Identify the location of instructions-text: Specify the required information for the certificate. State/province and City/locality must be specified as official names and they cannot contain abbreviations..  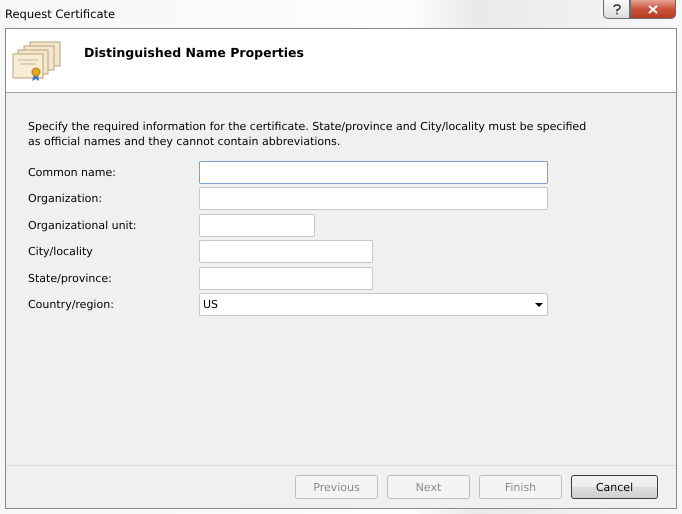
(308, 134).